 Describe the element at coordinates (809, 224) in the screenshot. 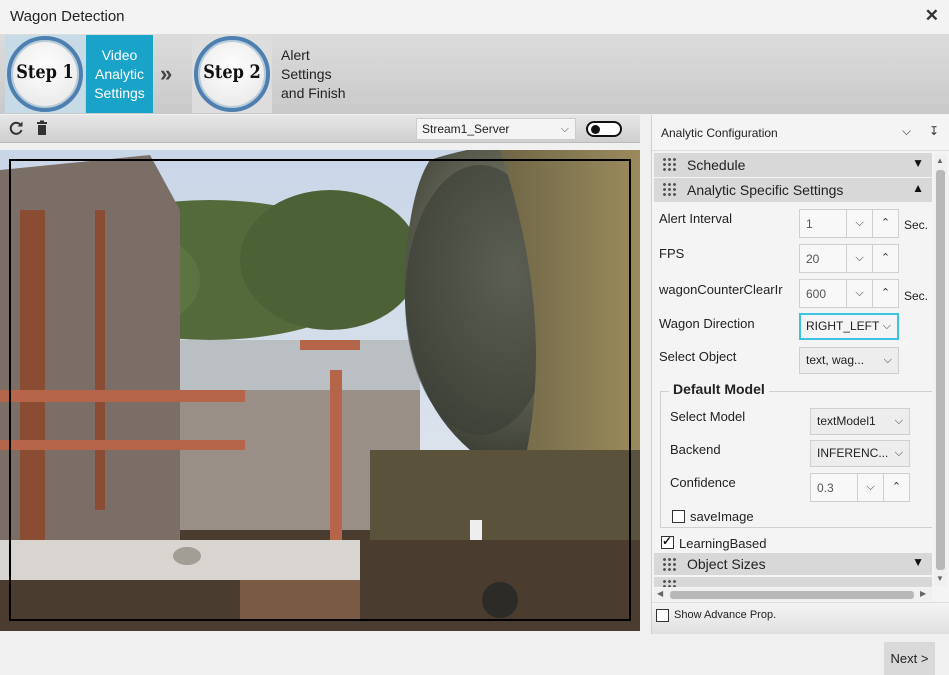

I see `input-value: 1` at that location.